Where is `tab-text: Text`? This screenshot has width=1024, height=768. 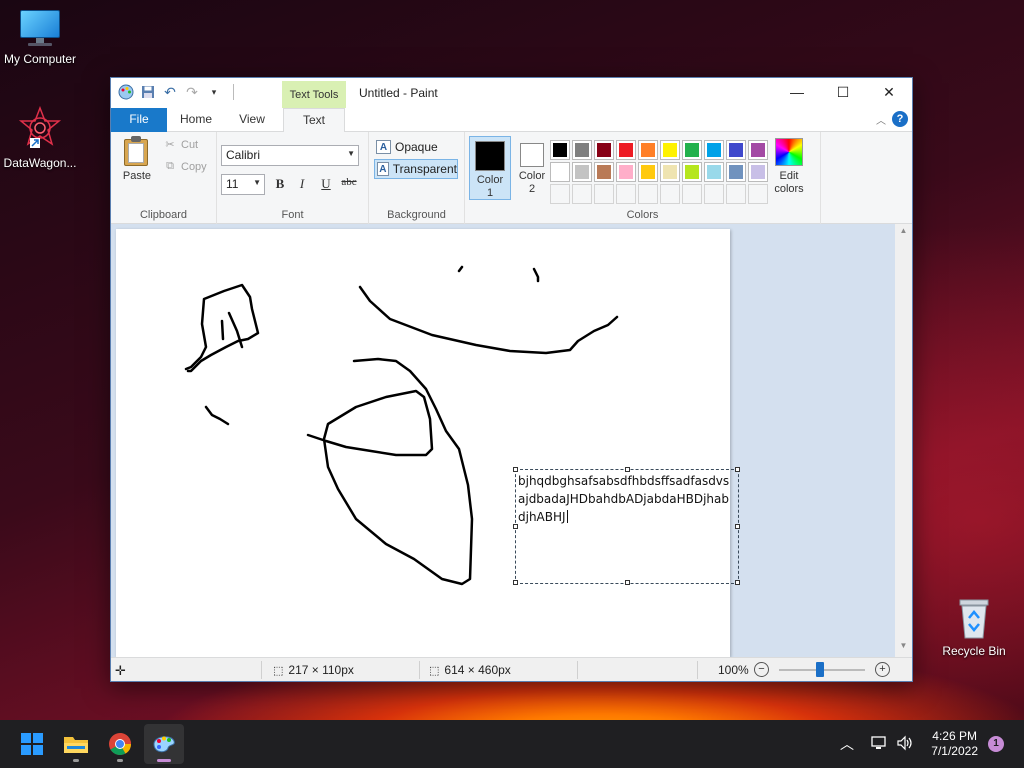
tab-text: Text is located at coordinates (314, 121).